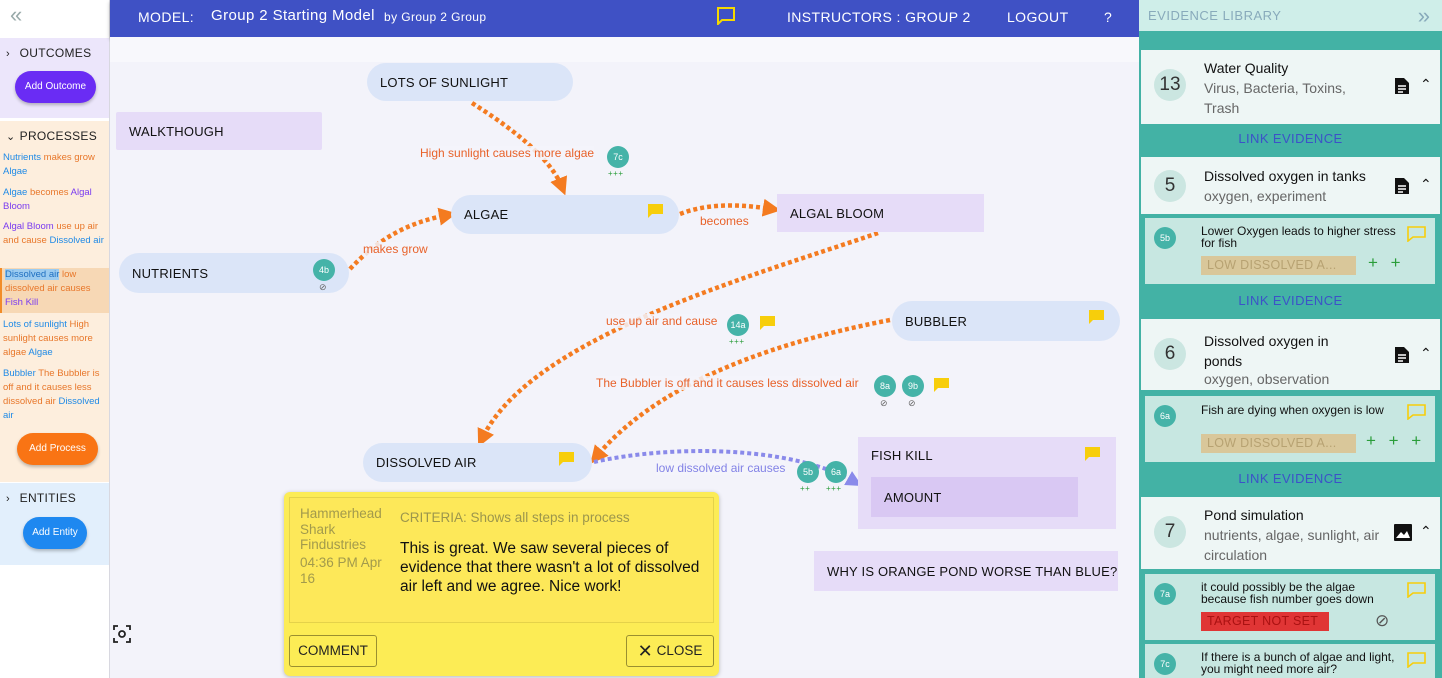 This screenshot has height=678, width=1442. Describe the element at coordinates (395, 249) in the screenshot. I see `edge-label-makes-grow: makes grow` at that location.